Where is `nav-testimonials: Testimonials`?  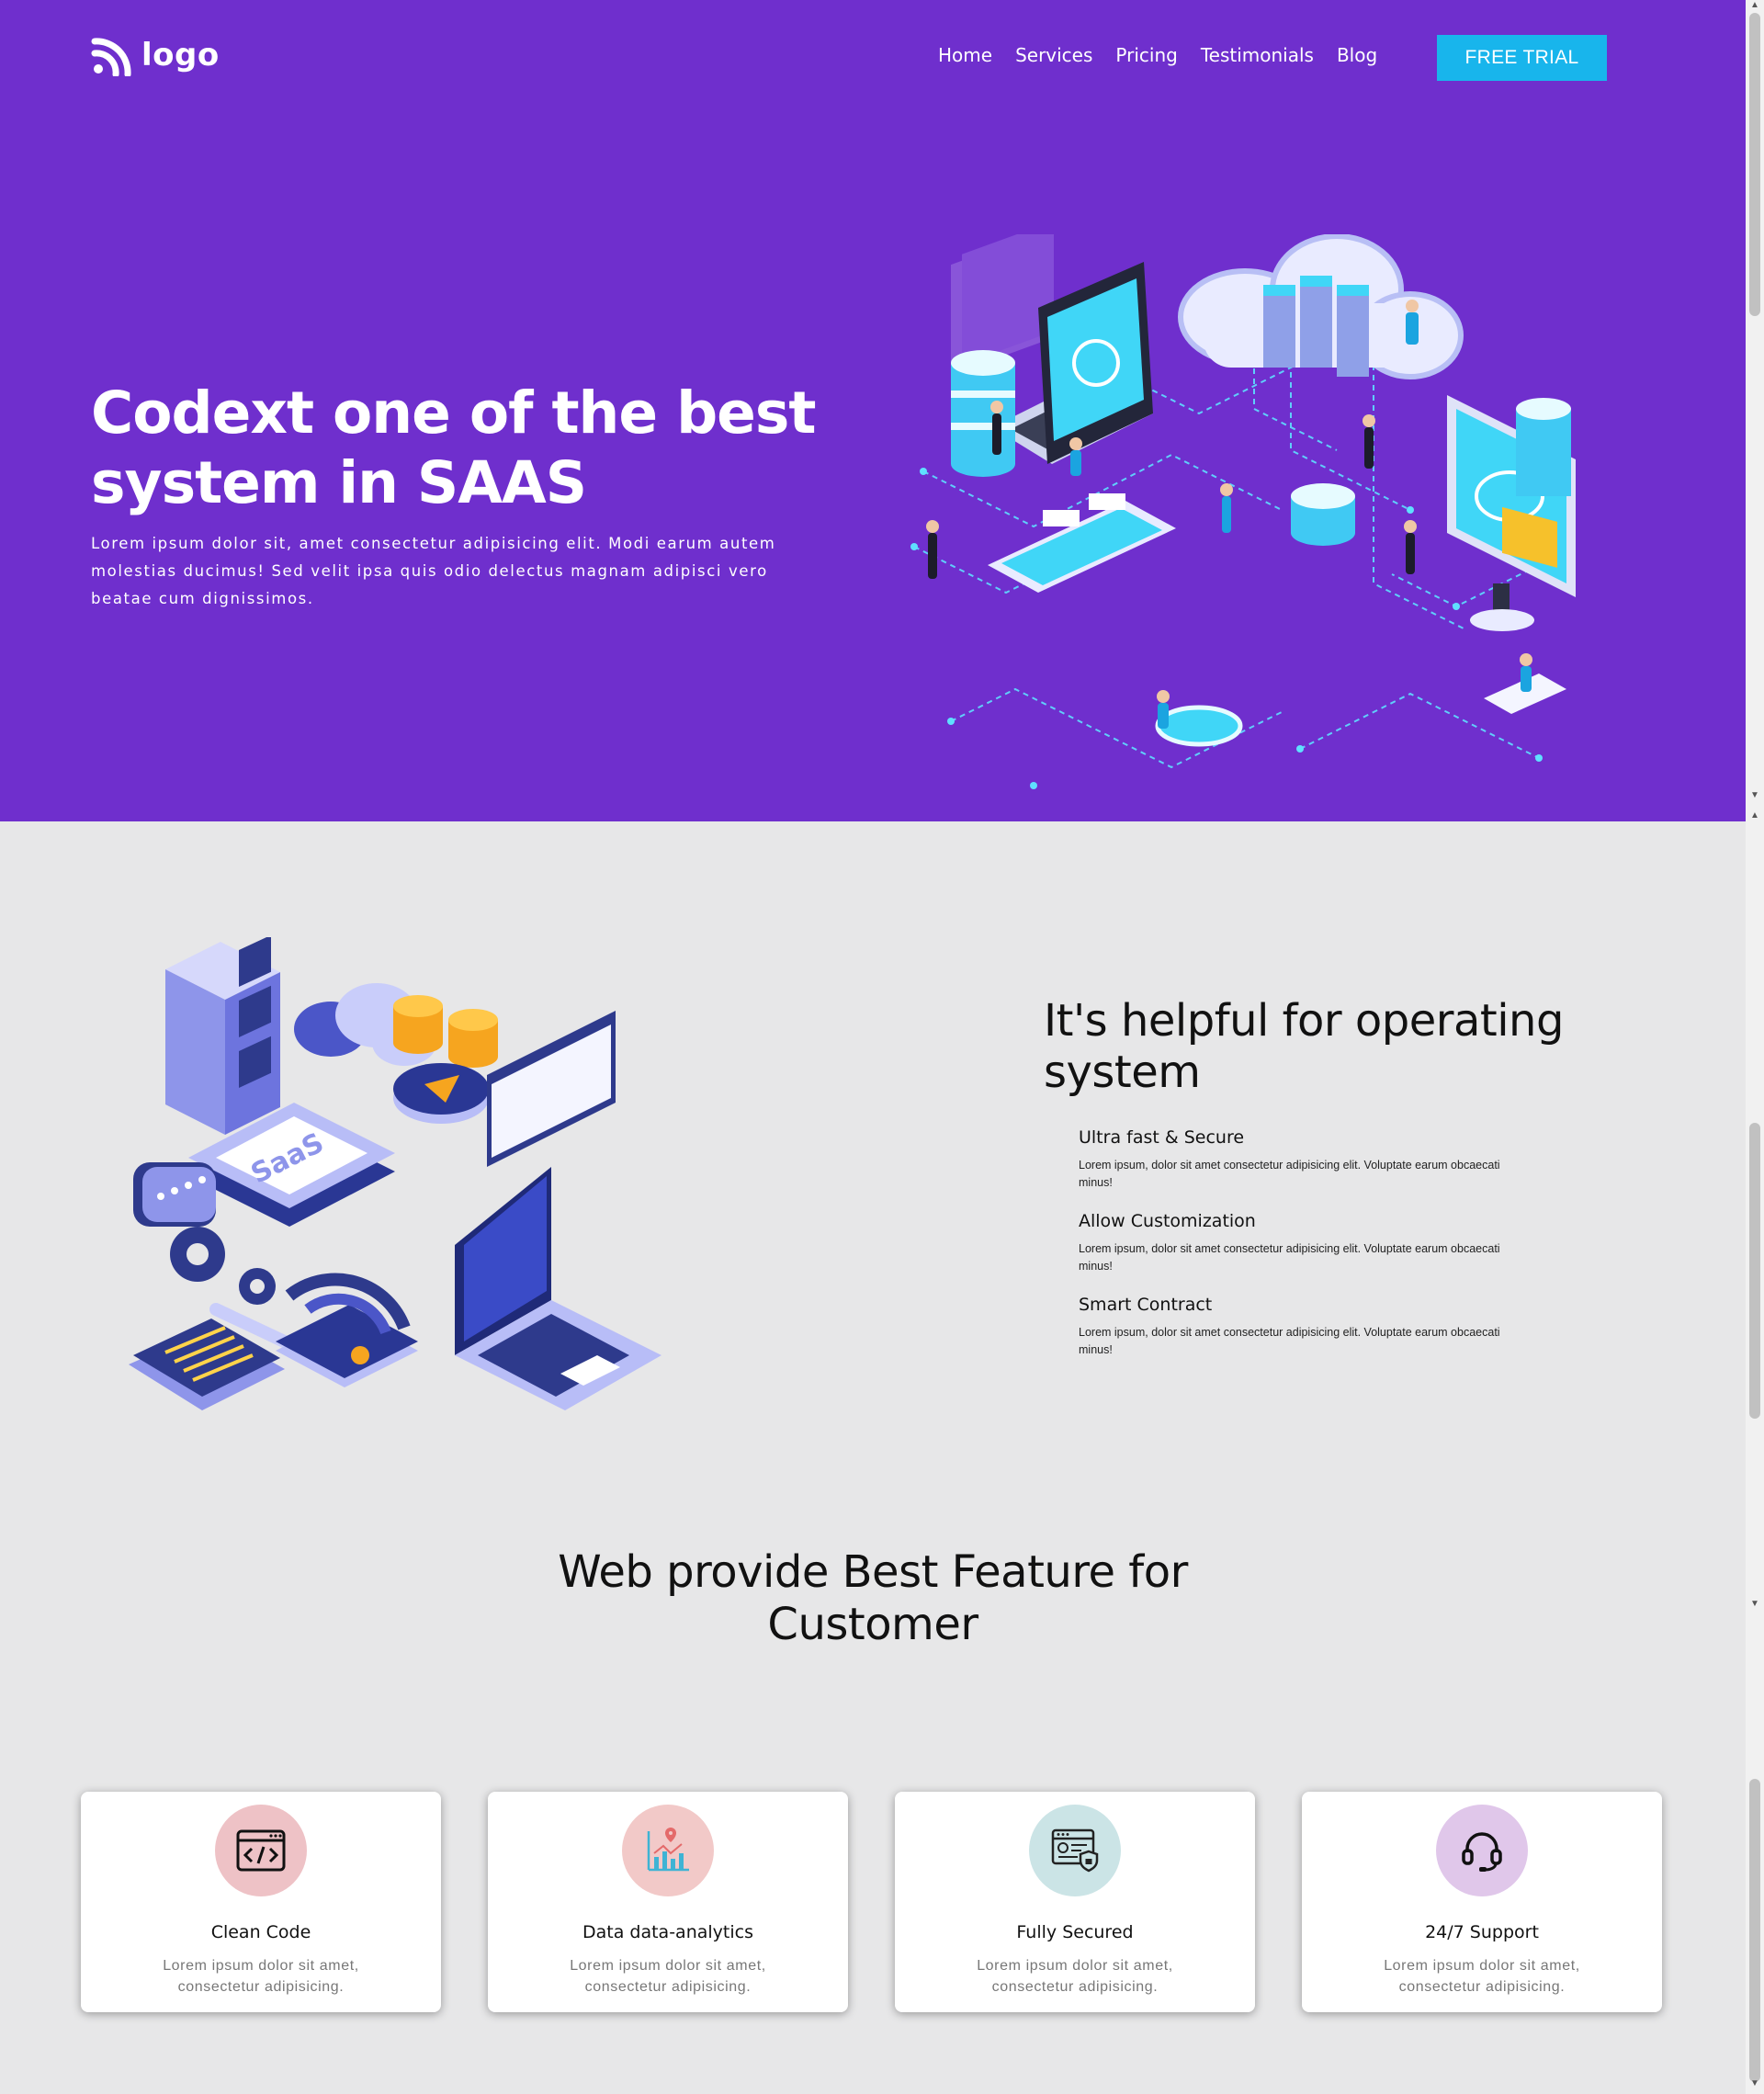
nav-testimonials: Testimonials is located at coordinates (1257, 55).